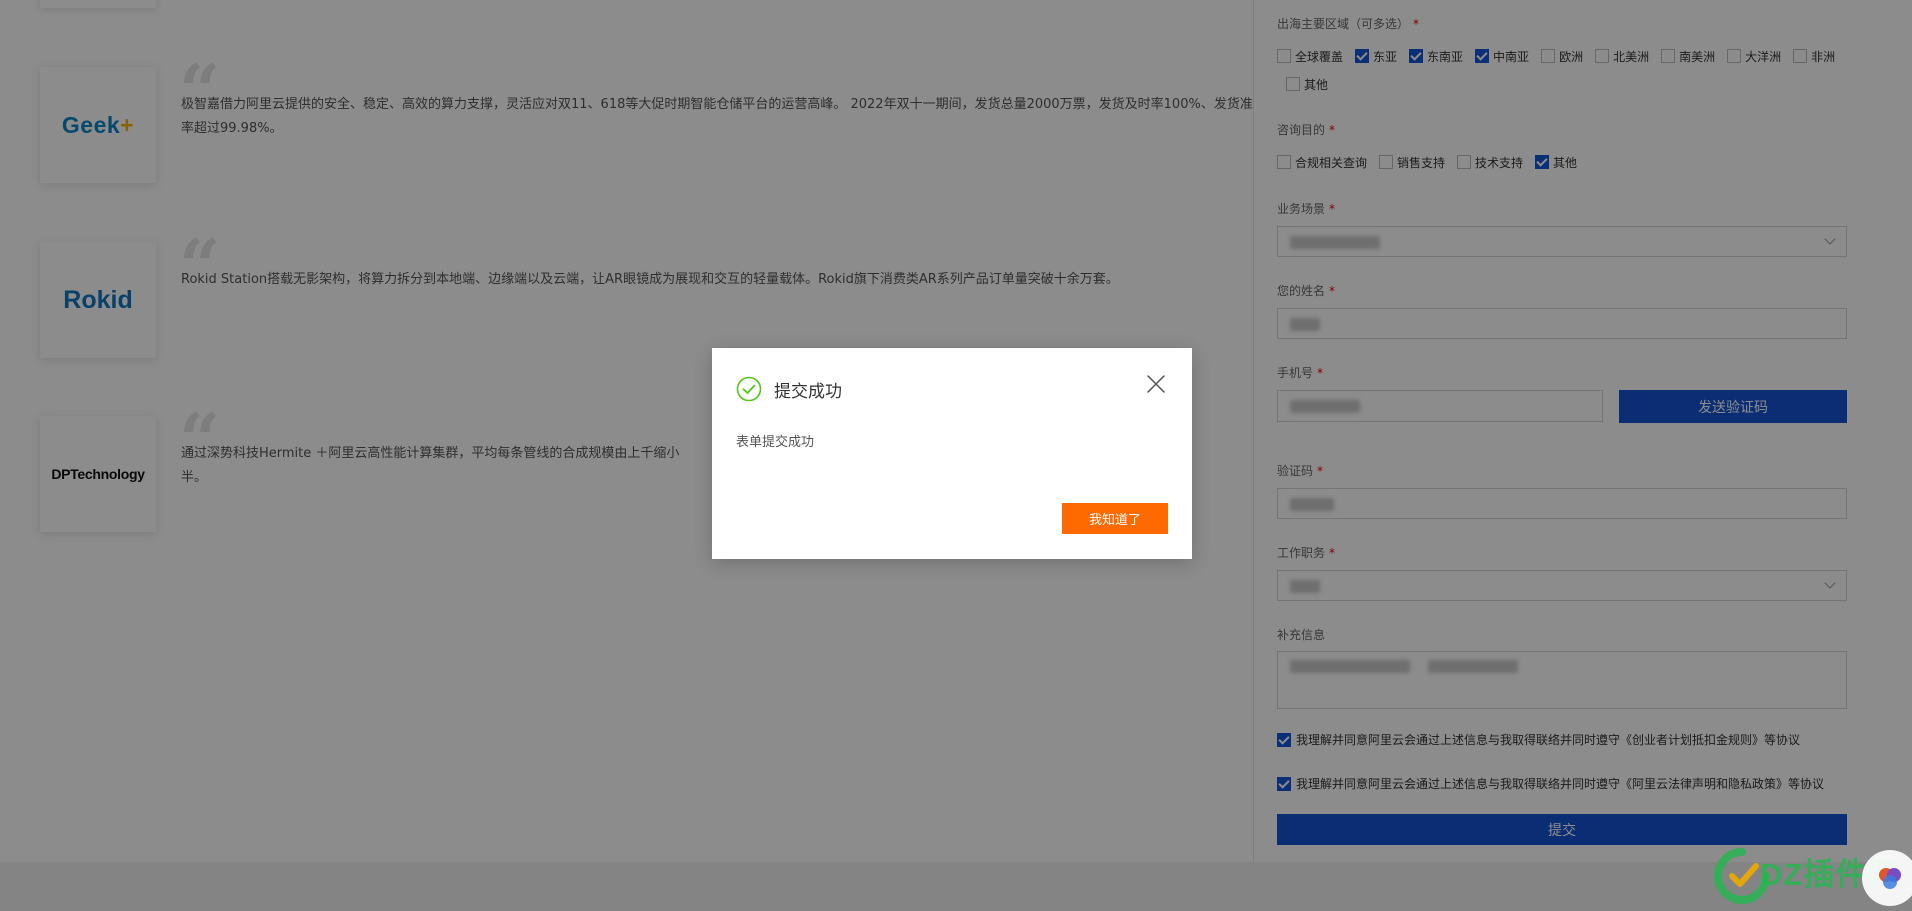 This screenshot has height=911, width=1912. I want to click on dialog-message: 表单提交成功, so click(775, 442).